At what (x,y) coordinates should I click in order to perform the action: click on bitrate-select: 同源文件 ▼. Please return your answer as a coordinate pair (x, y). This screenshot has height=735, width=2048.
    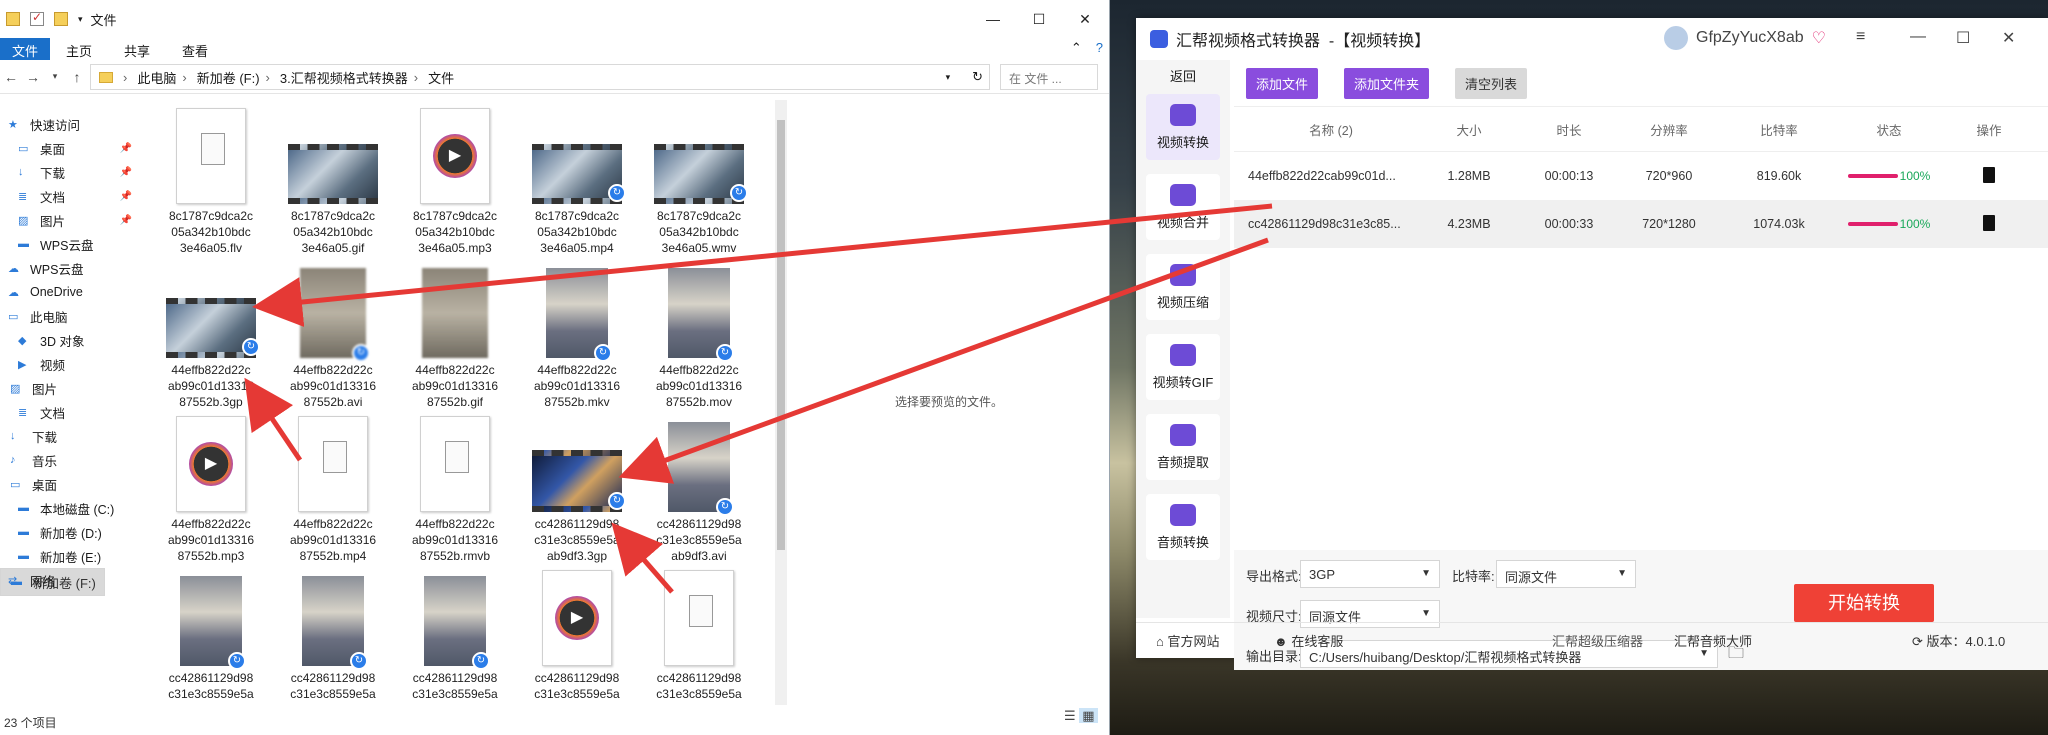
    Looking at the image, I should click on (1566, 574).